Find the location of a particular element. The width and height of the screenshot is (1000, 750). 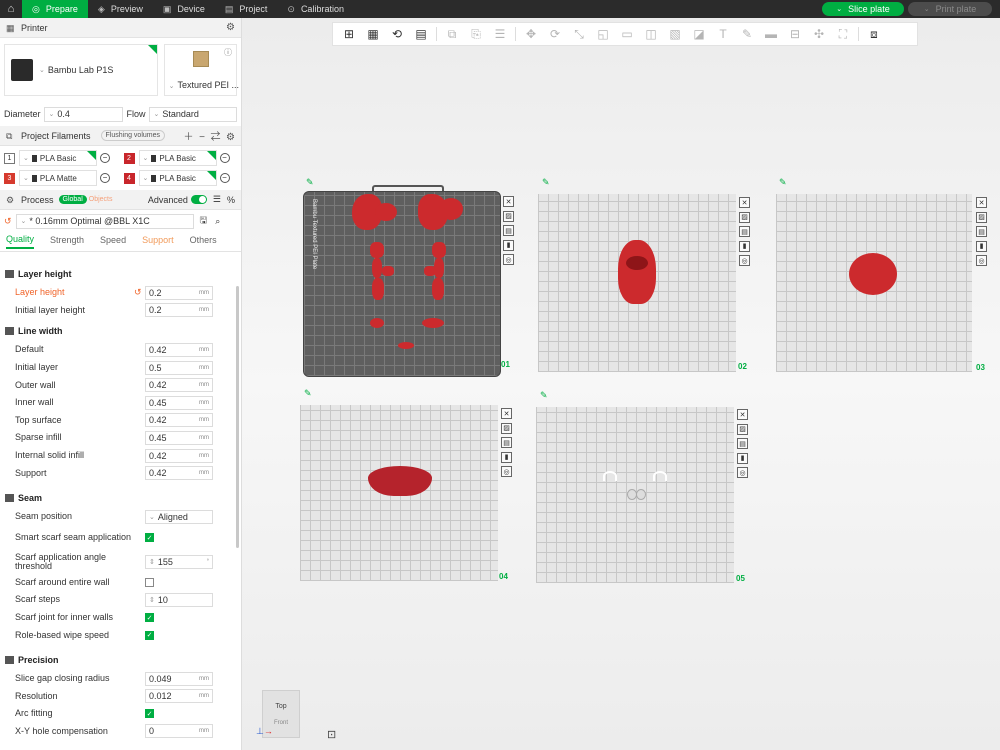

tab-speed: Speed is located at coordinates (113, 241).